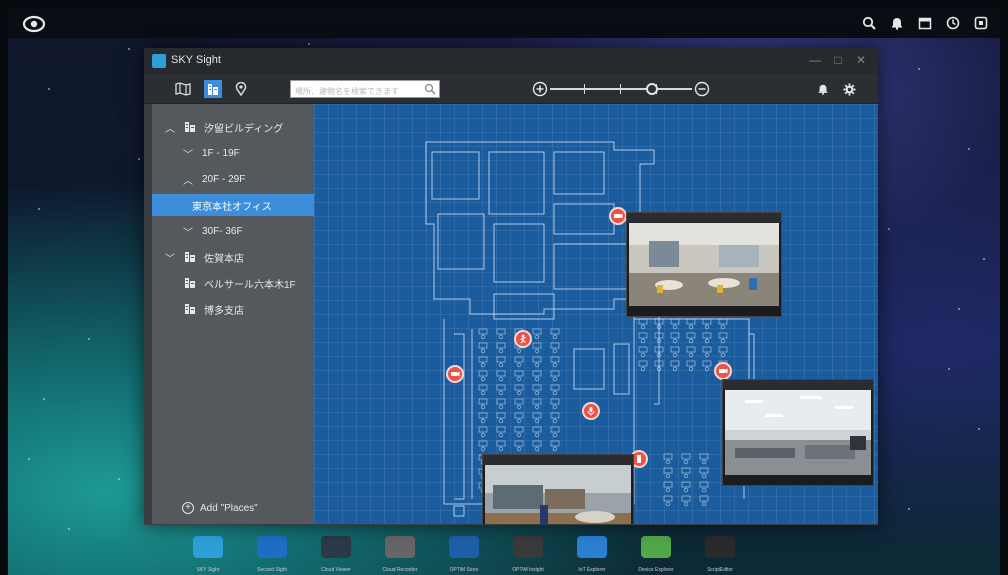  I want to click on tree-item: 東京本社オフィス, so click(233, 205).